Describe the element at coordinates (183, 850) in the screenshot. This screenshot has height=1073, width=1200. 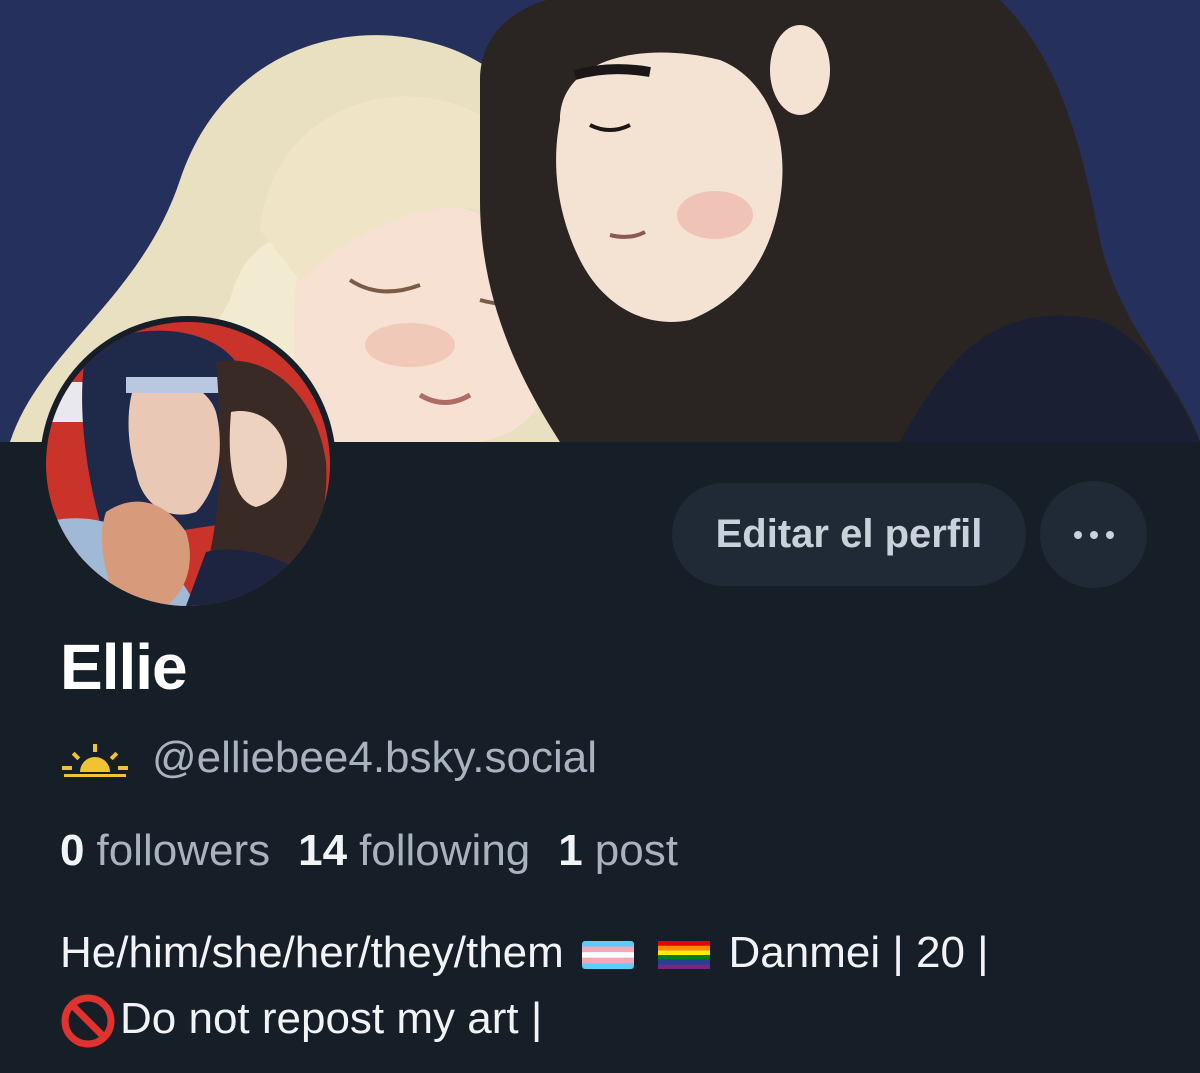
I see `followers-label: followers` at that location.